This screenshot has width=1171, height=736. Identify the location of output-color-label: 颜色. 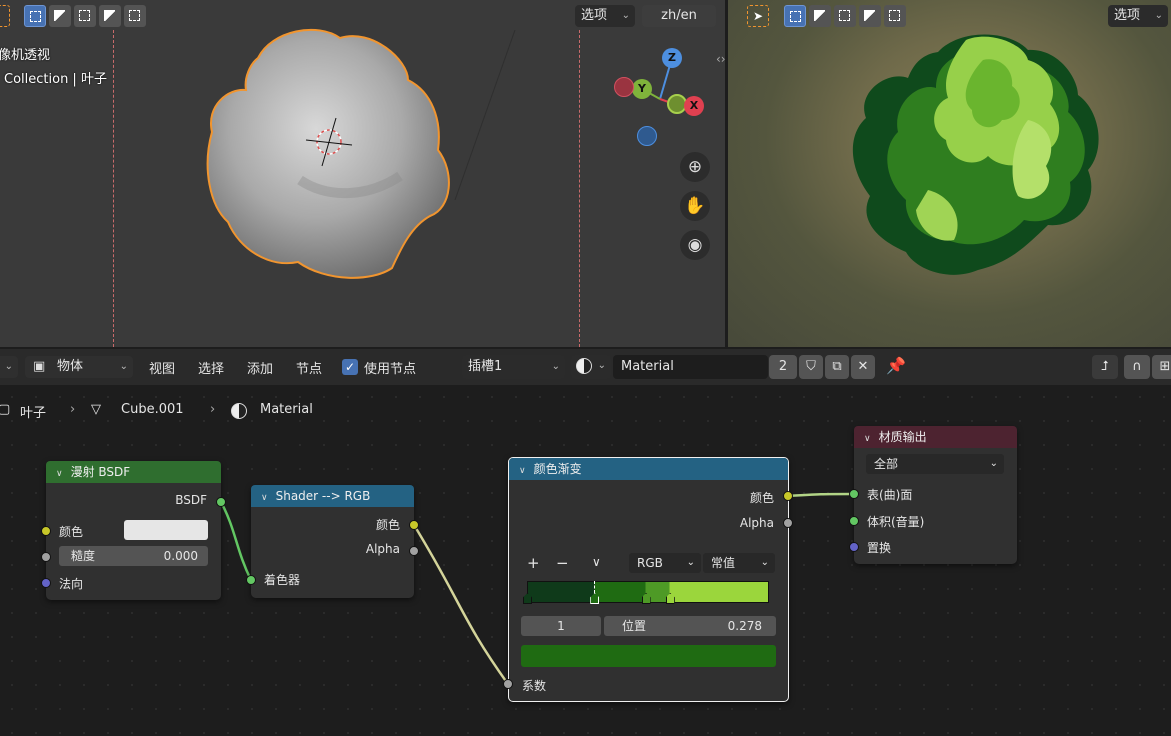
(387, 525).